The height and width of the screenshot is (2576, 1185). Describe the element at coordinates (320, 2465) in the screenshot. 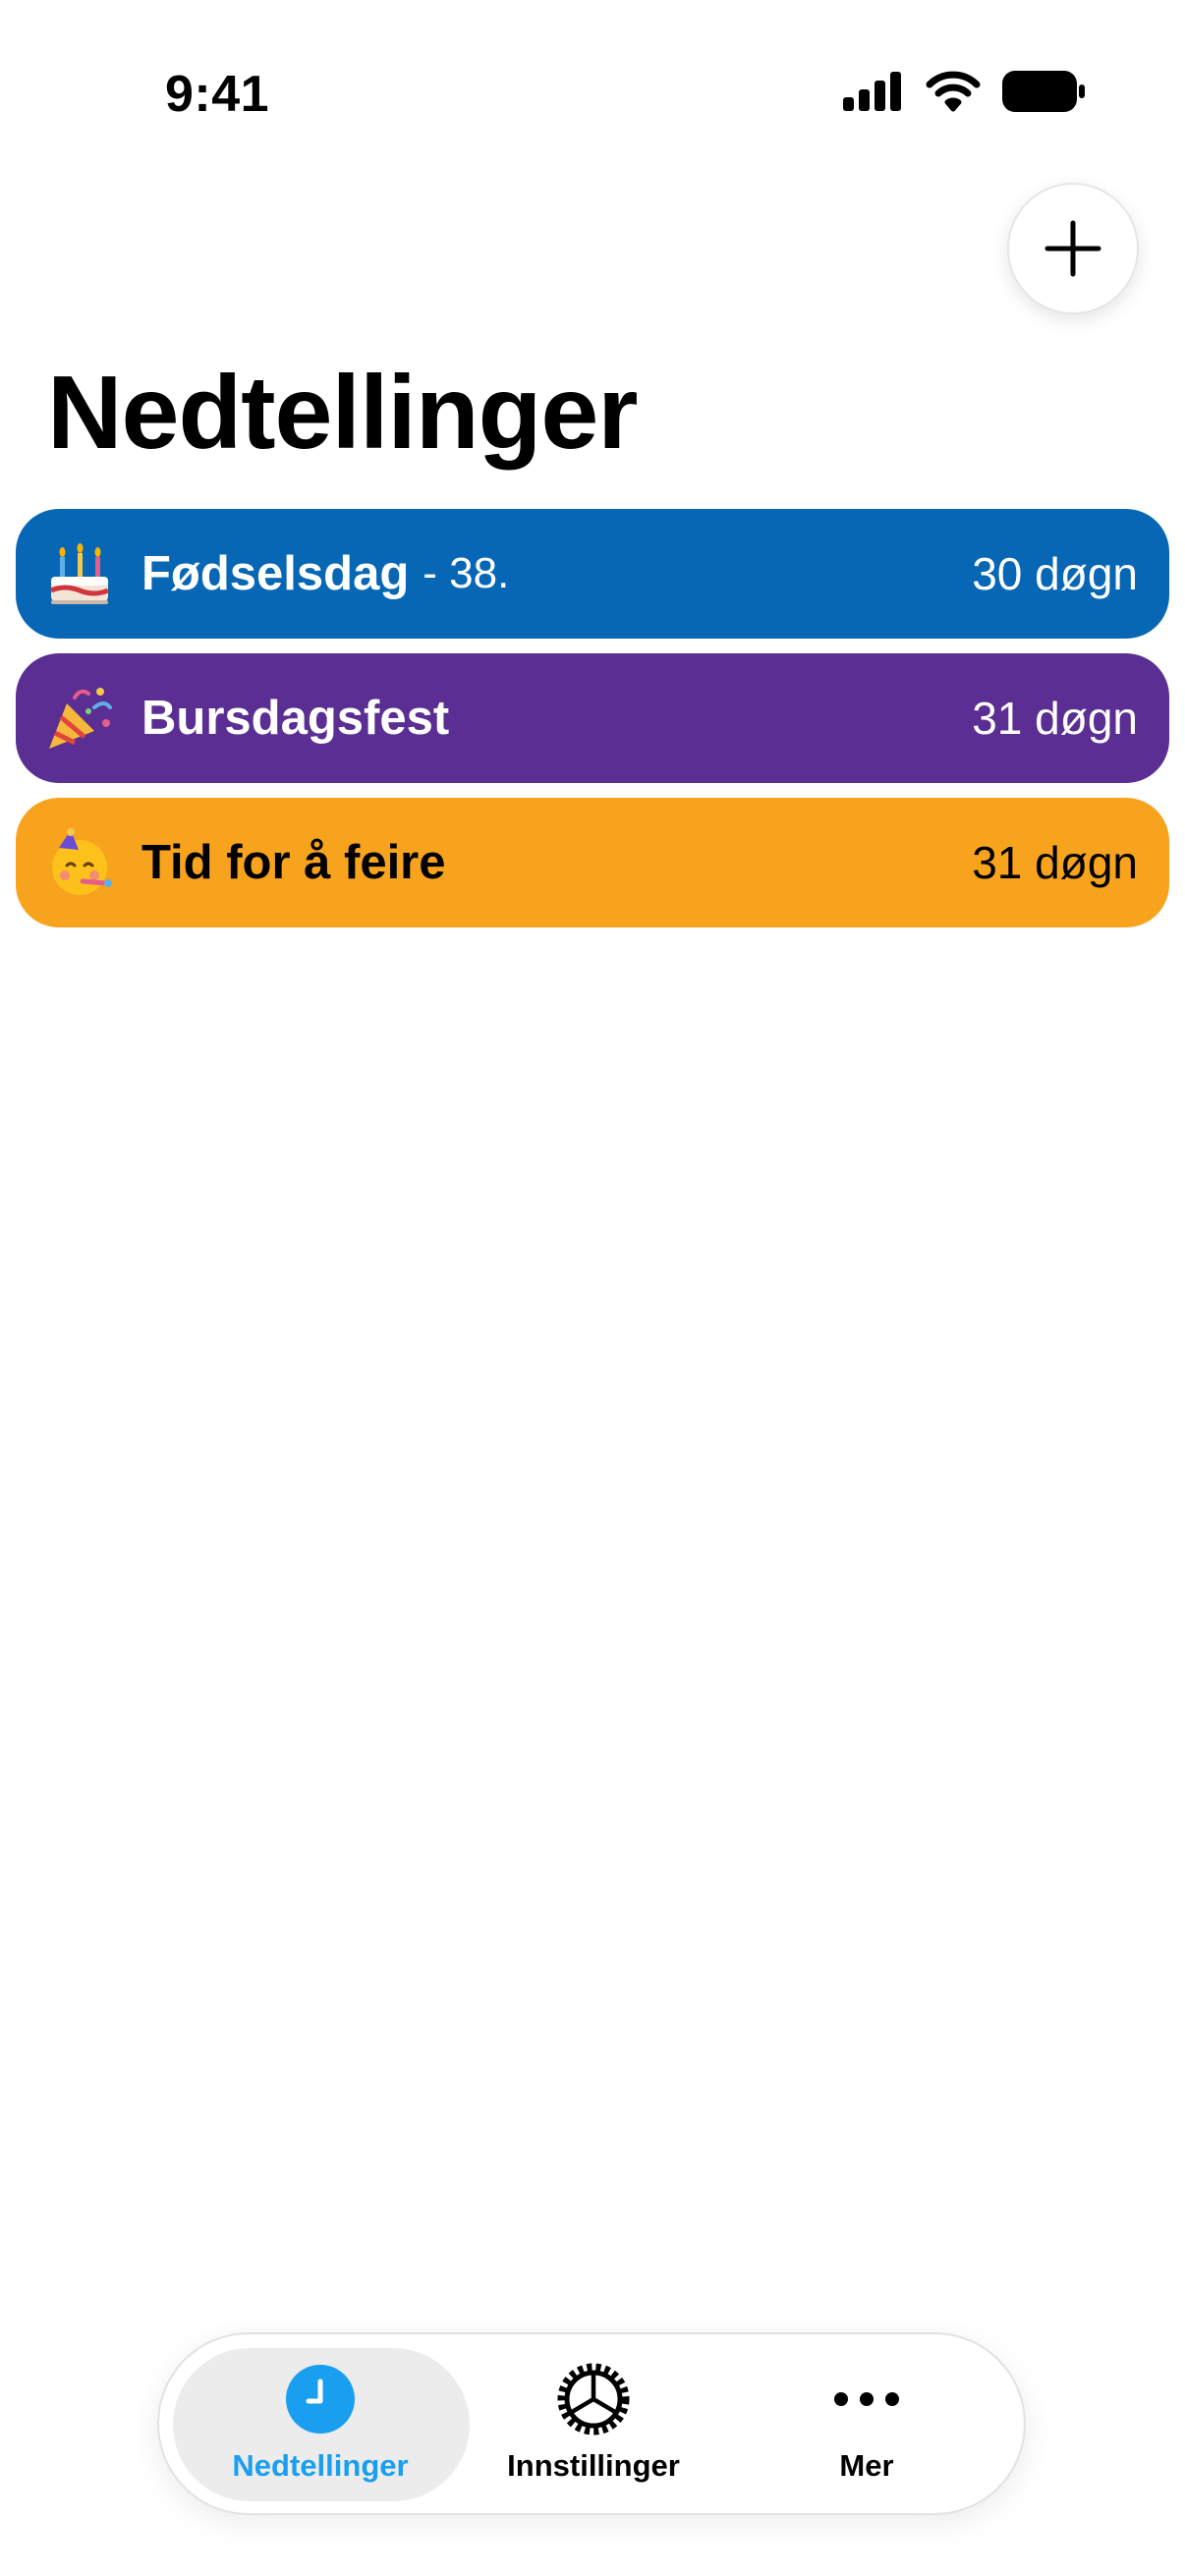

I see `tab-label: Nedtellinger` at that location.